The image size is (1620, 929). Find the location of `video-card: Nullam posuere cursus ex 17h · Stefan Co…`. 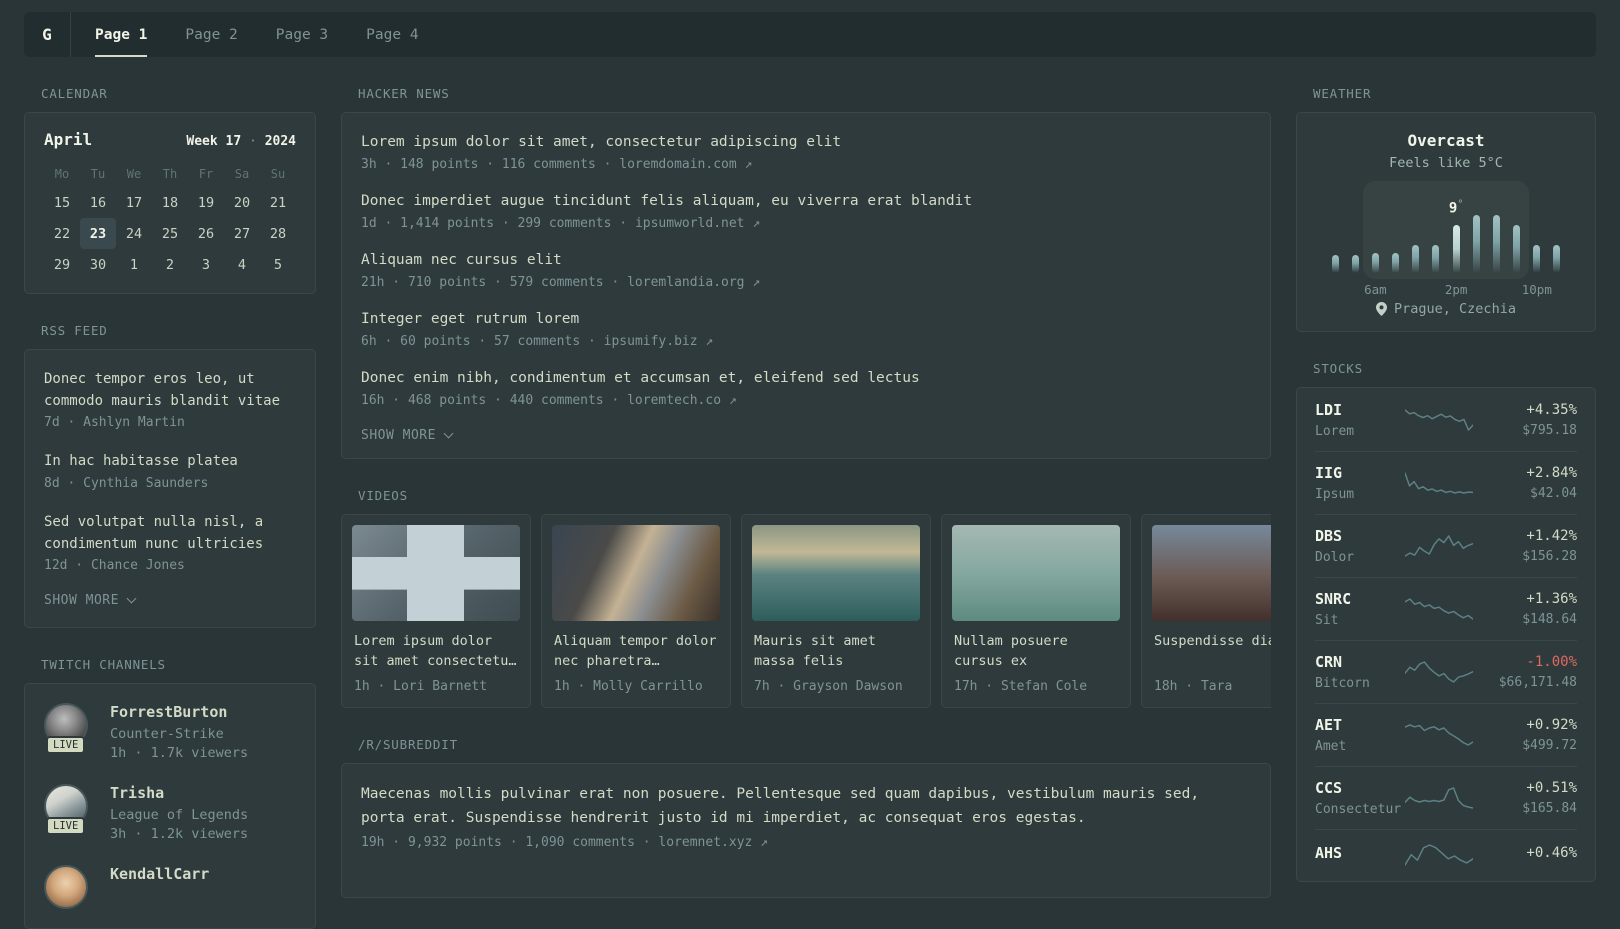

video-card: Nullam posuere cursus ex 17h · Stefan Co… is located at coordinates (1036, 611).